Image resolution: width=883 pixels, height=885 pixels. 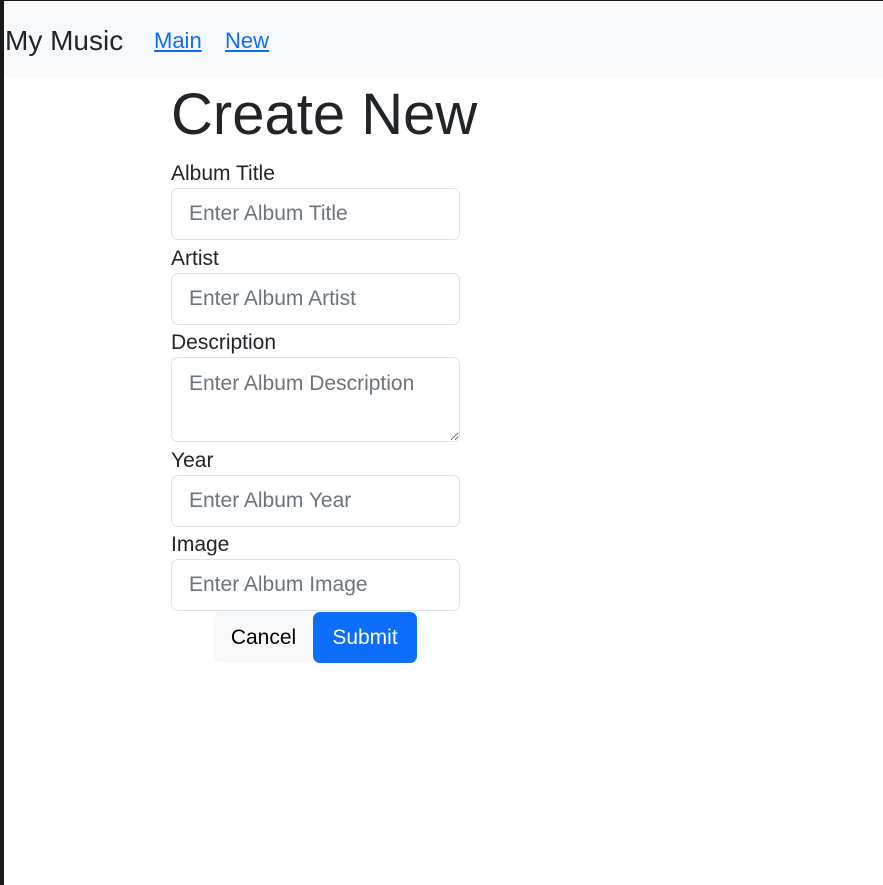 I want to click on year-input, so click(x=315, y=501).